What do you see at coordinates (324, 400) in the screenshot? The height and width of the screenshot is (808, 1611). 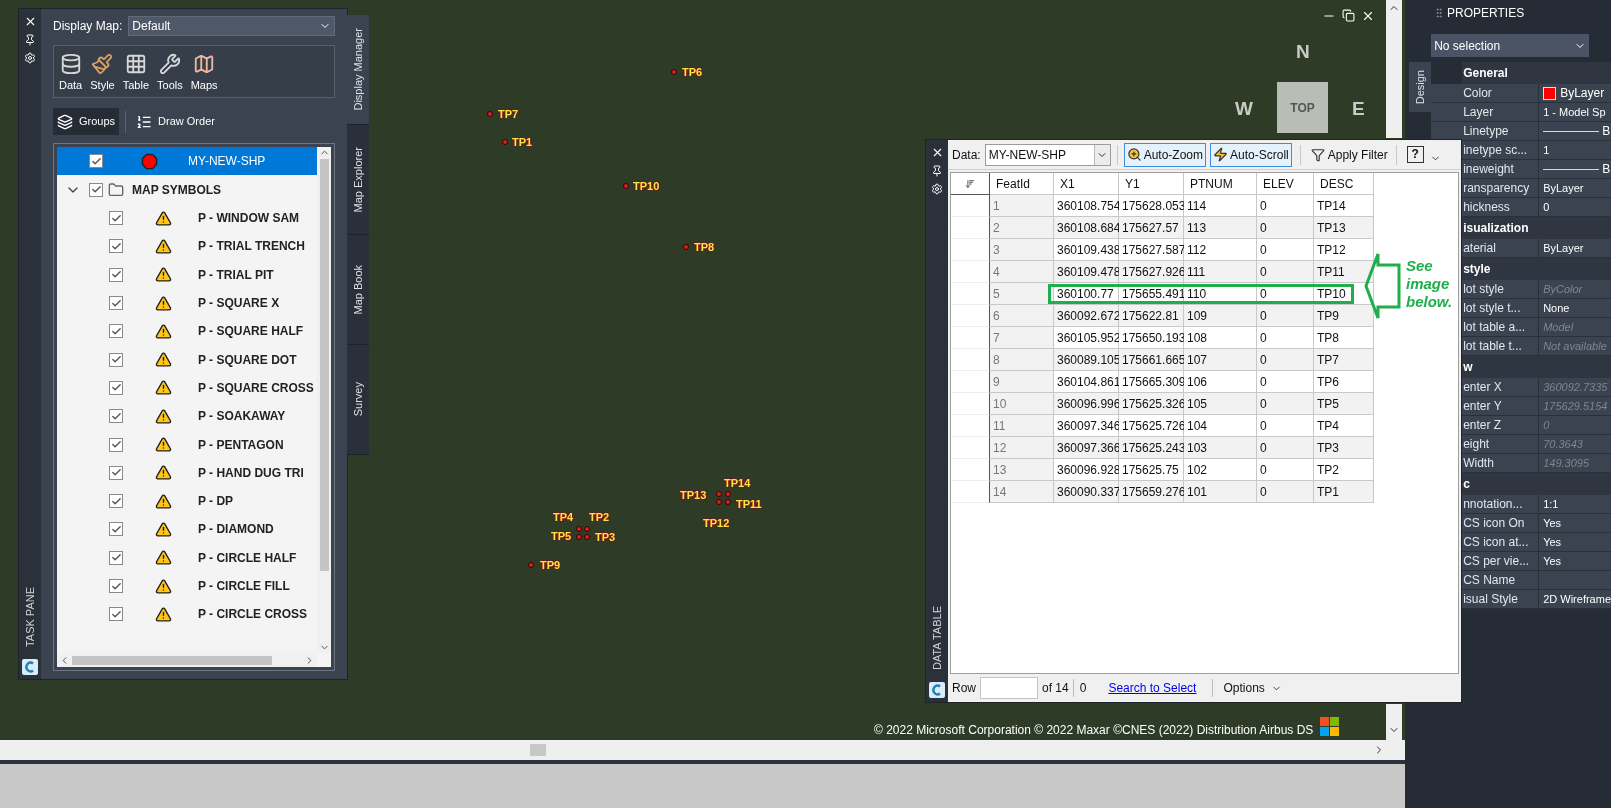 I see `vertical-scrollbar` at bounding box center [324, 400].